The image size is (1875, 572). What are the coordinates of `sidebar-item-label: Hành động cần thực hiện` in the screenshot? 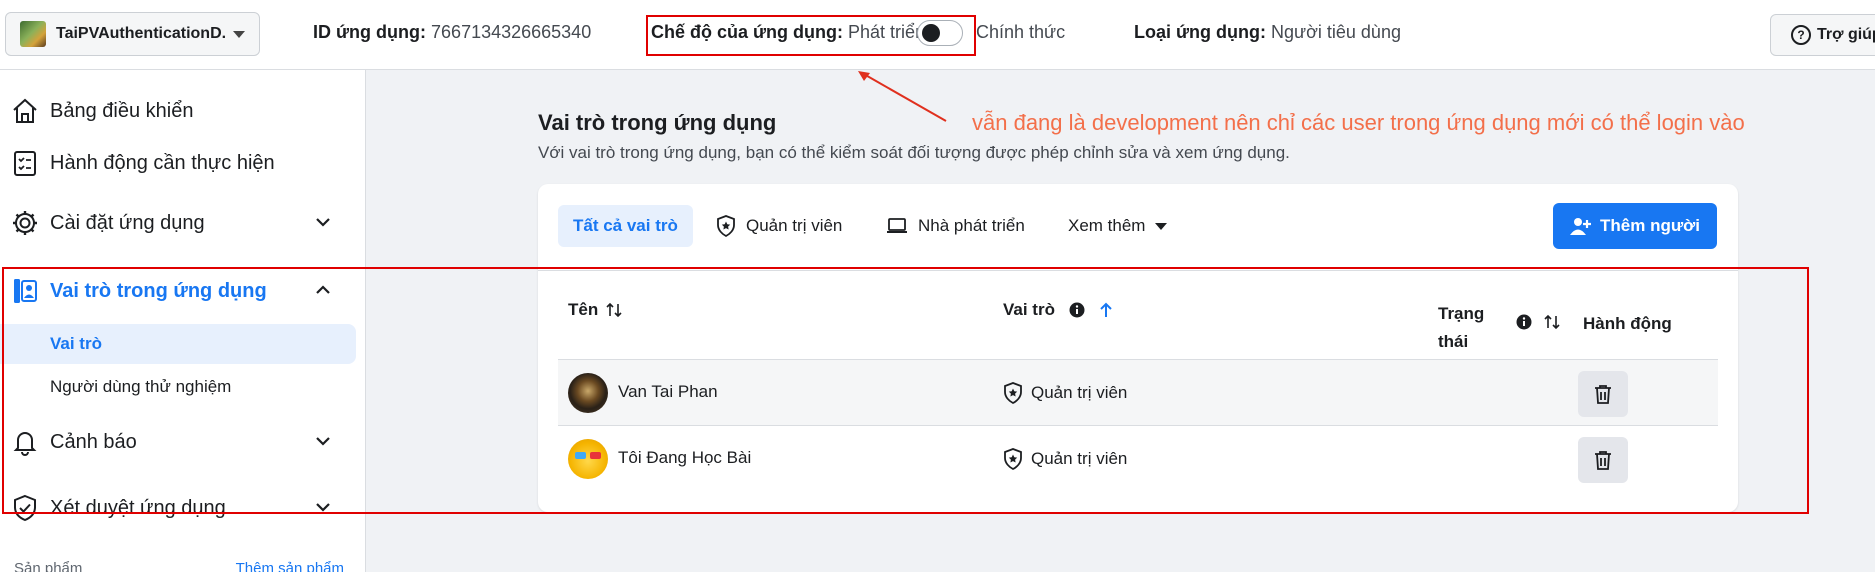 It's located at (162, 162).